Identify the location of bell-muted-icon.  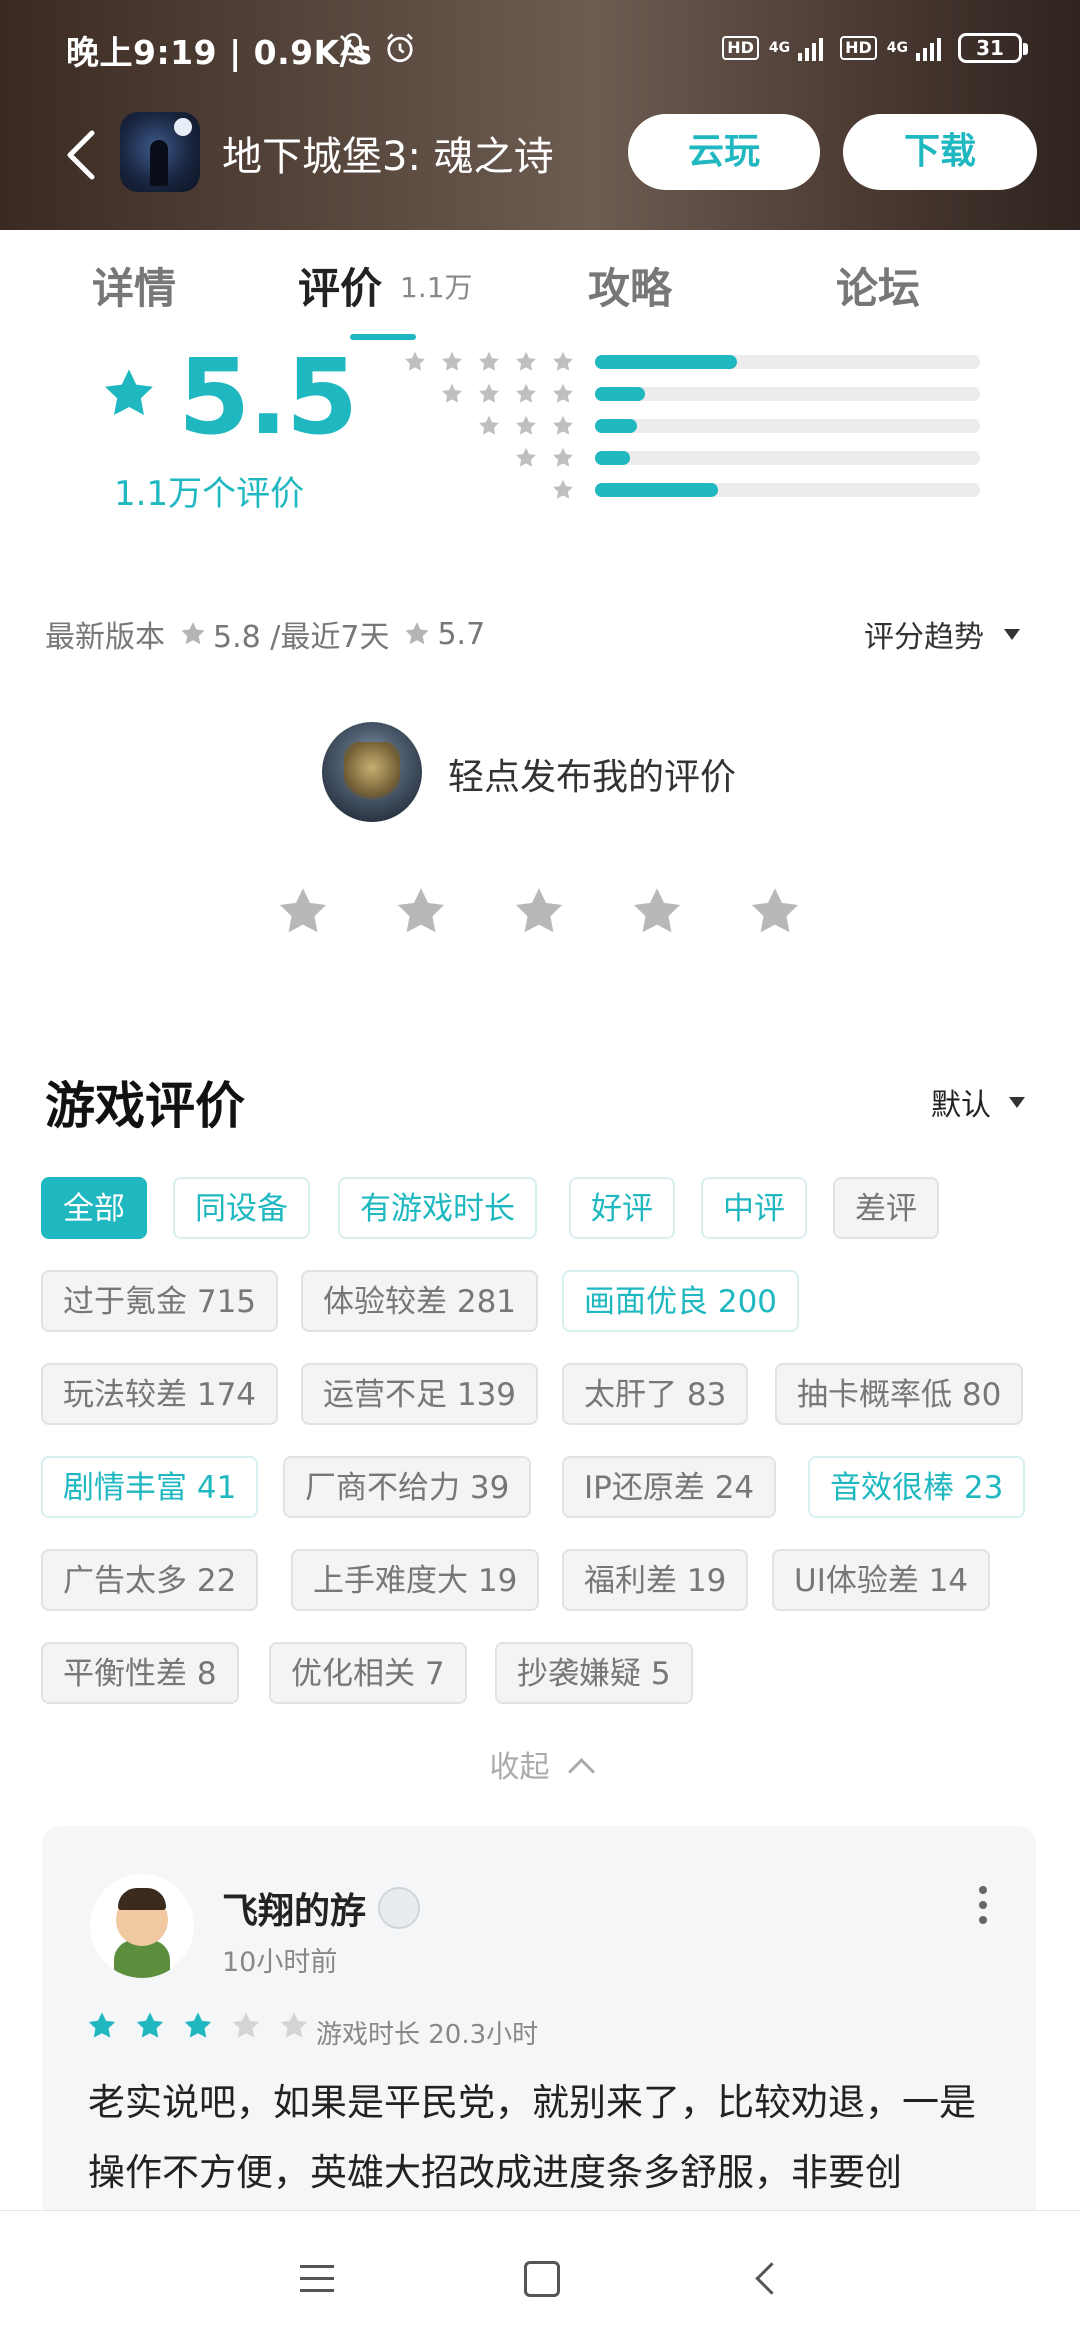
(353, 48).